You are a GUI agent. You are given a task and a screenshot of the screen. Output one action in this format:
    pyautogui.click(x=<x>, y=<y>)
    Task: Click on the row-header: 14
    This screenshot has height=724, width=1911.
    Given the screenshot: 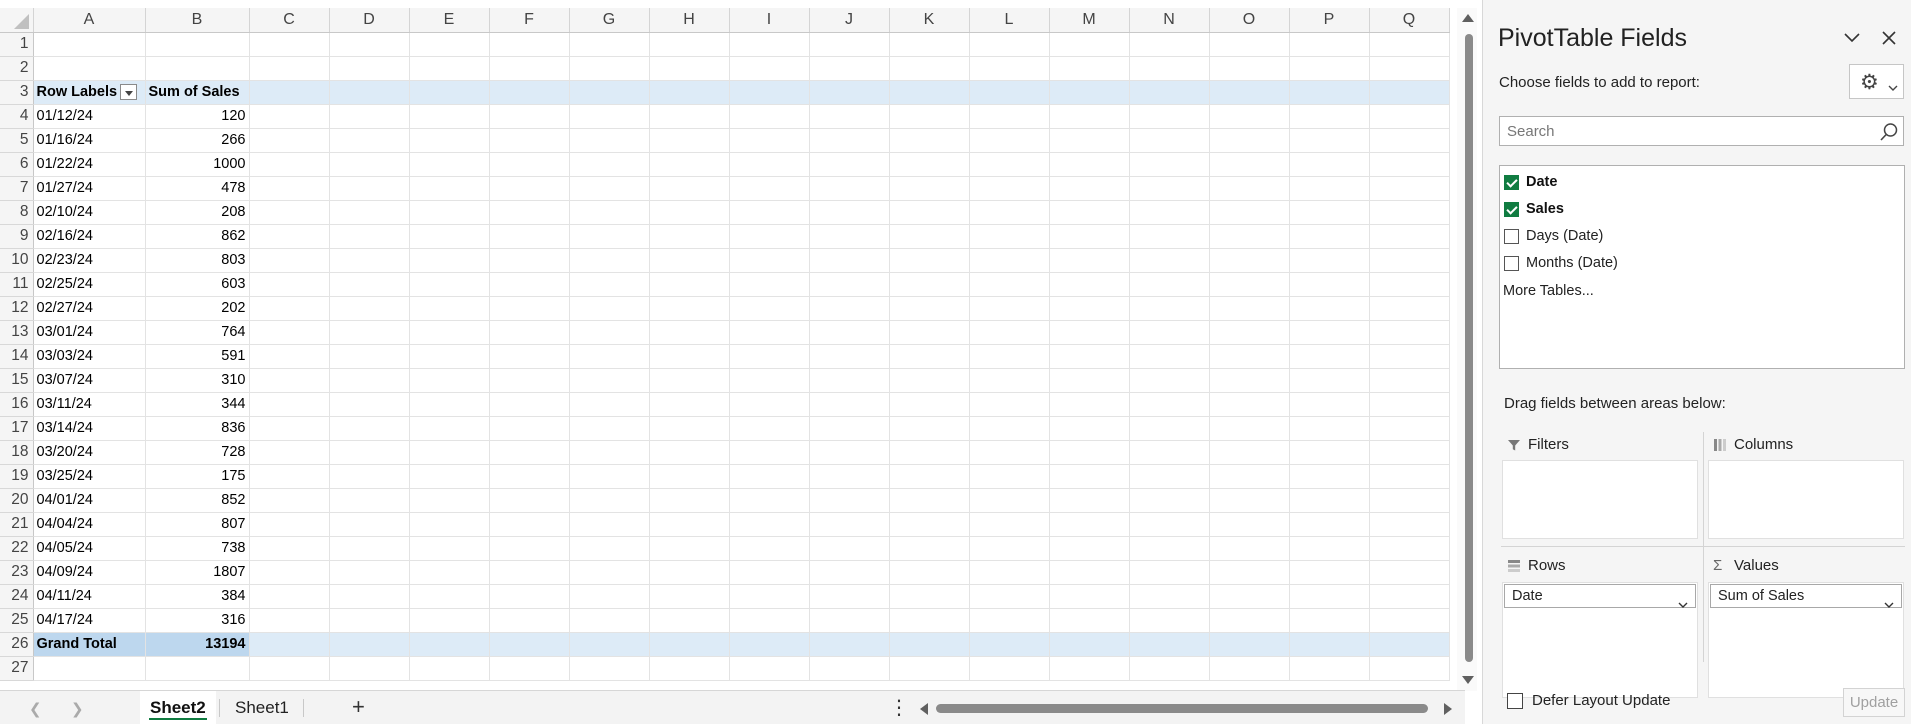 What is the action you would take?
    pyautogui.click(x=17, y=356)
    